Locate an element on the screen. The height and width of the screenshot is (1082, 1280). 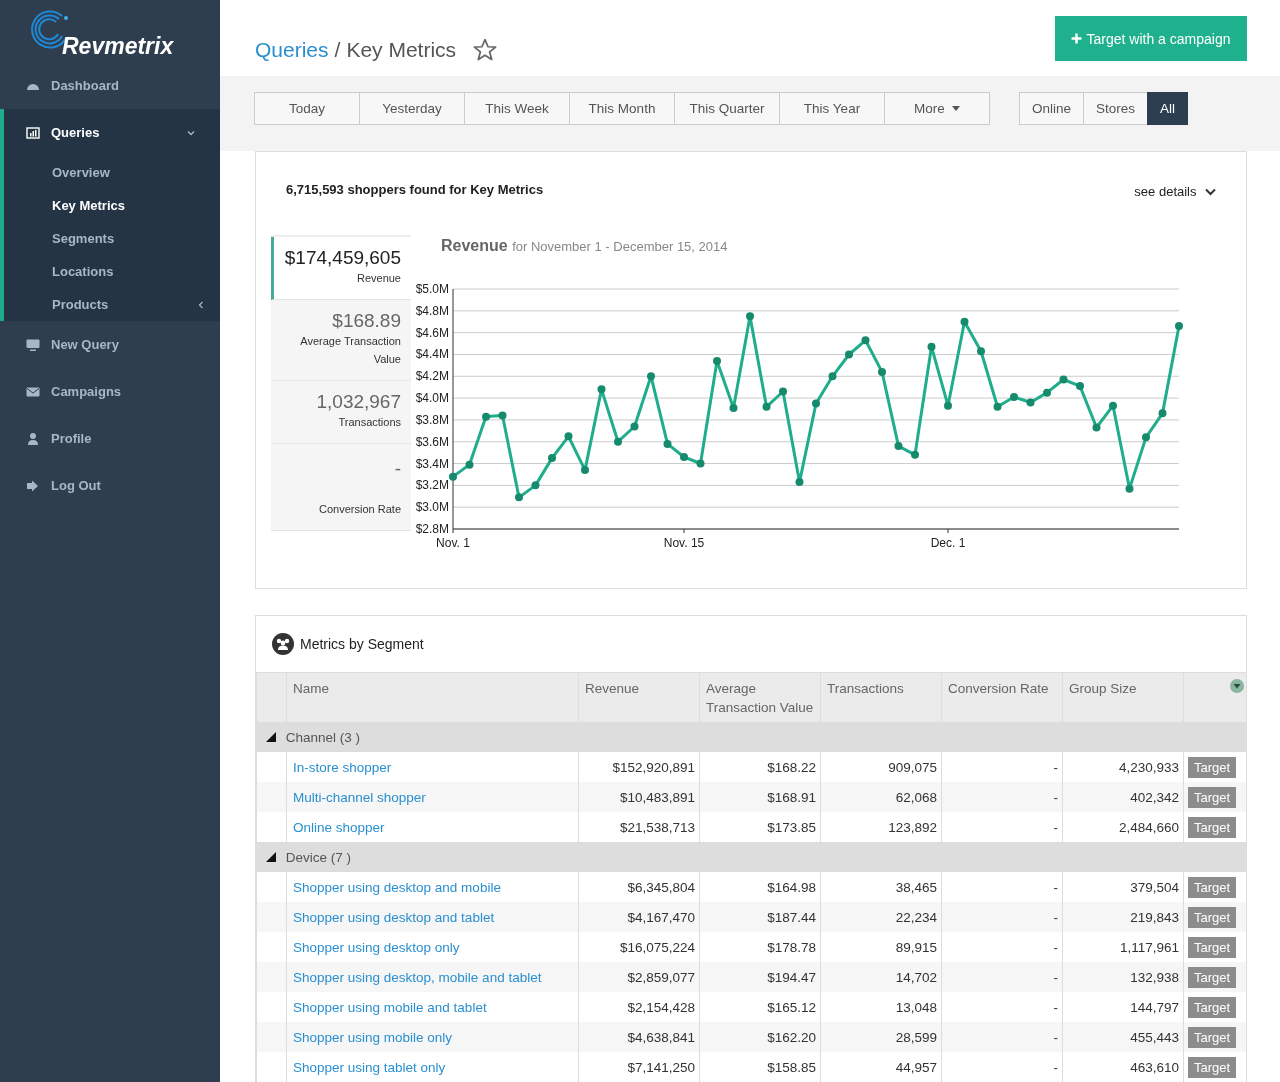
sidebar-item: Campaigns is located at coordinates (110, 391).